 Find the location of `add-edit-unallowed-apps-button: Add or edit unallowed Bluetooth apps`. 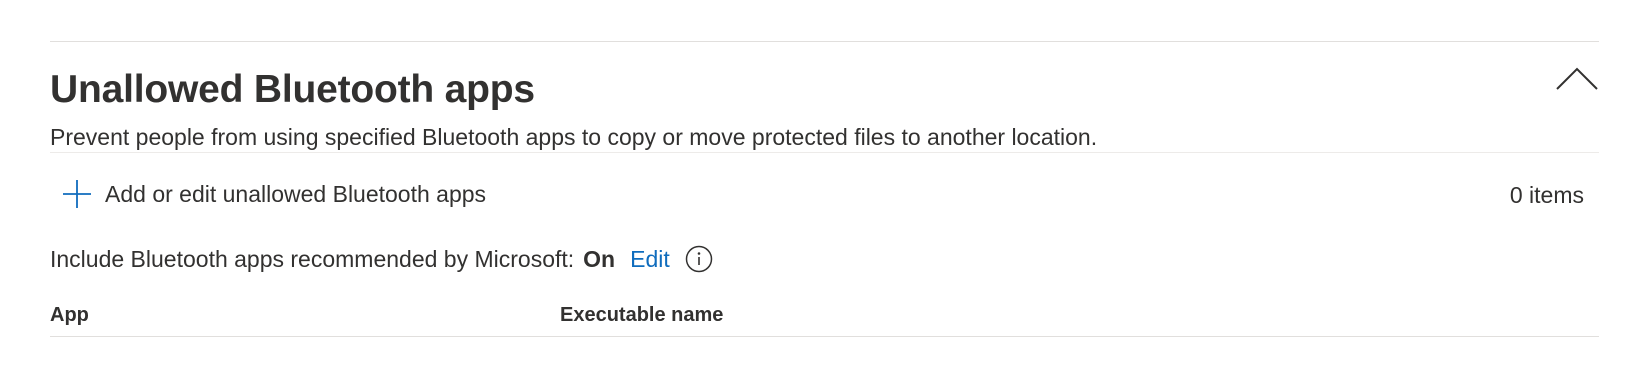

add-edit-unallowed-apps-button: Add or edit unallowed Bluetooth apps is located at coordinates (274, 194).